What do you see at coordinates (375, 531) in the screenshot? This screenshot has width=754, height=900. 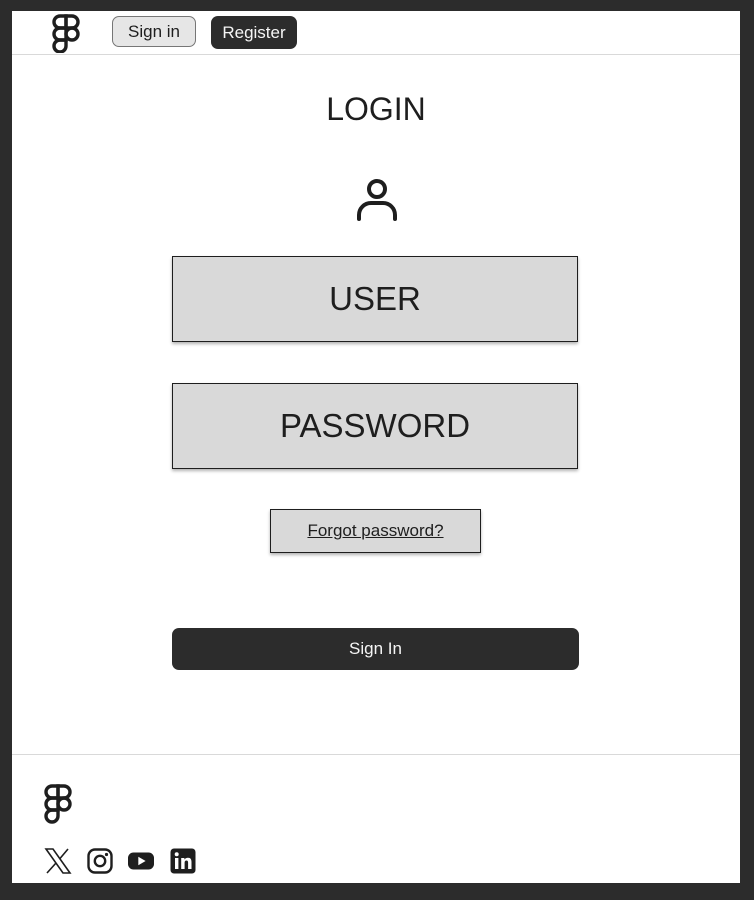 I see `forgot-password-link: Forgot password?` at bounding box center [375, 531].